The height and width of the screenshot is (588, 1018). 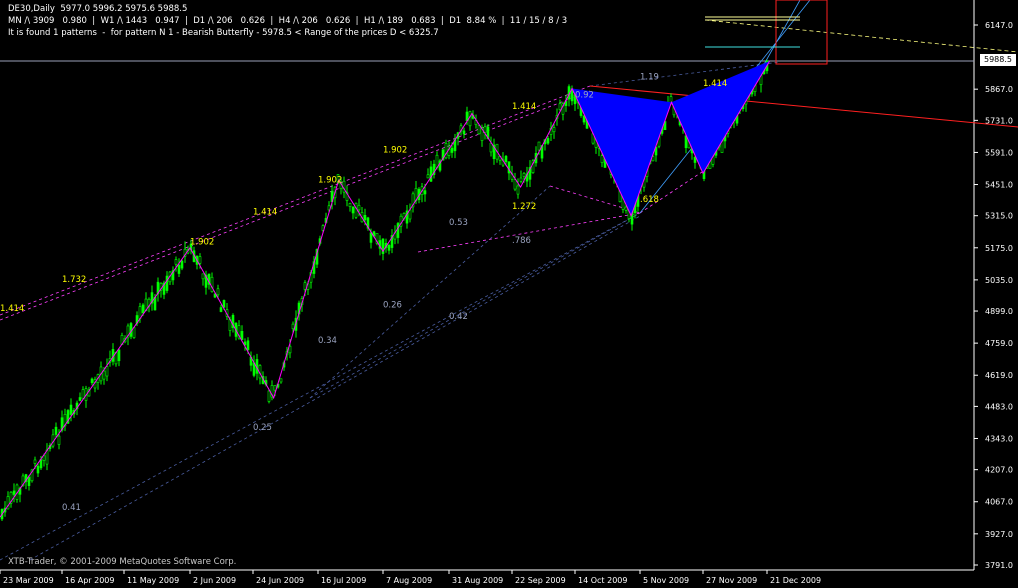 What do you see at coordinates (392, 305) in the screenshot?
I see `ratio-label: 0.26` at bounding box center [392, 305].